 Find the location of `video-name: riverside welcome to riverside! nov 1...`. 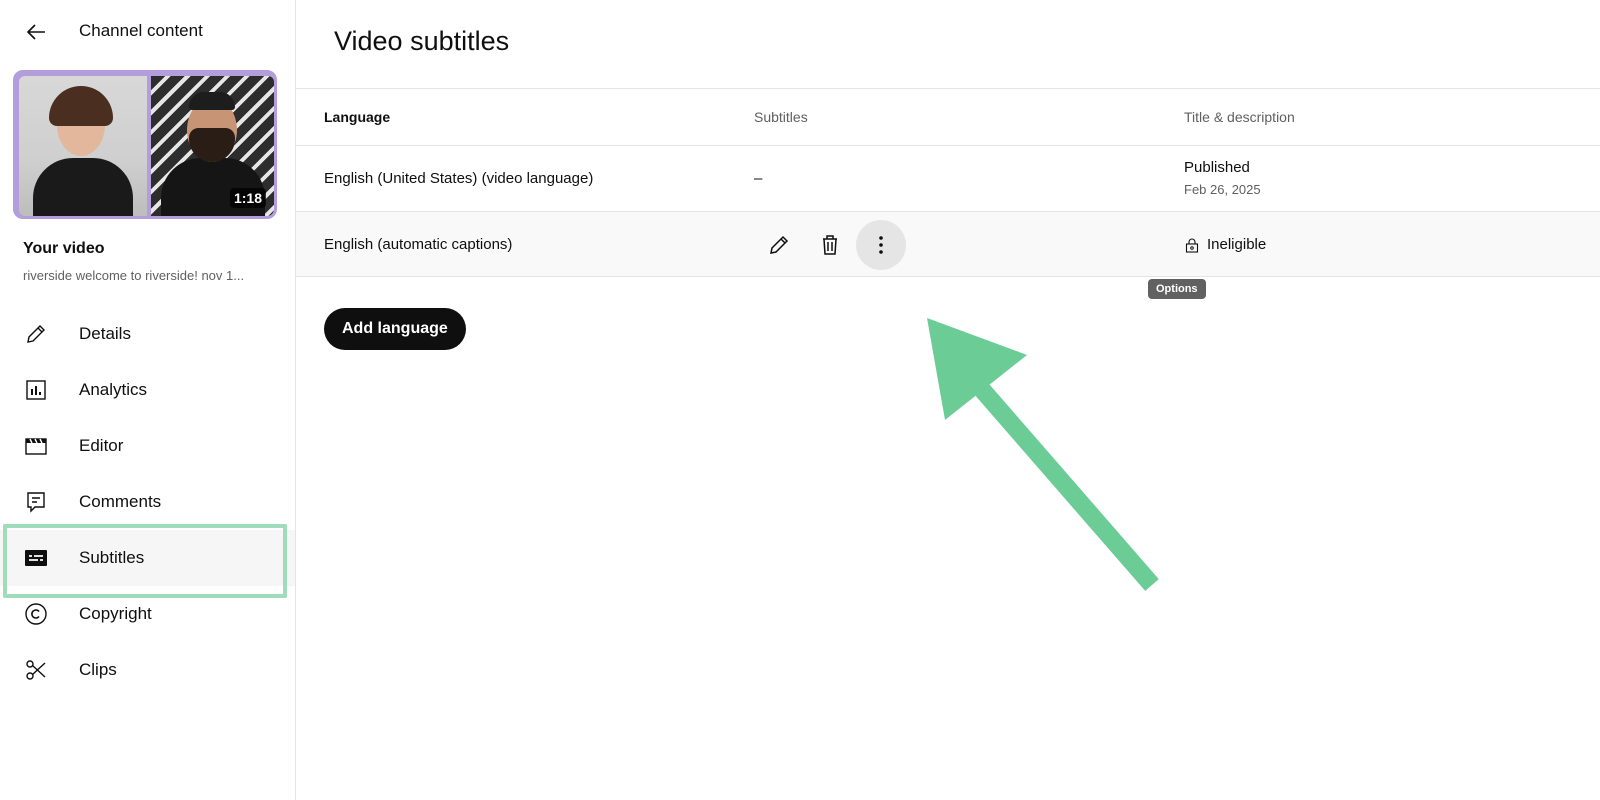

video-name: riverside welcome to riverside! nov 1... is located at coordinates (134, 275).